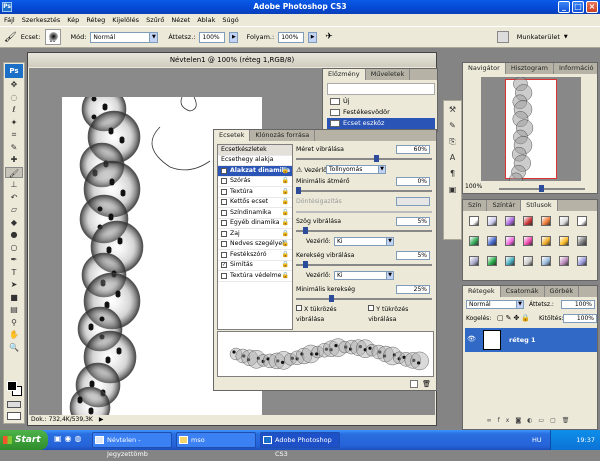 This screenshot has height=461, width=600. I want to click on min-roundness-slider, so click(364, 298).